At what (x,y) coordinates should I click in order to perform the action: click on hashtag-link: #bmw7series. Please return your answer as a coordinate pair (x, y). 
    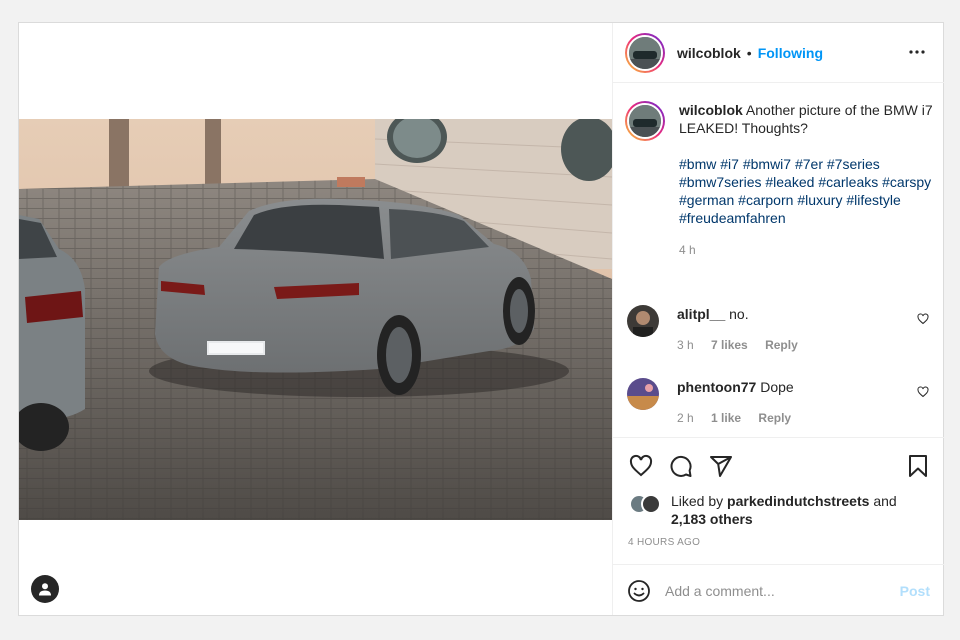
    Looking at the image, I should click on (720, 182).